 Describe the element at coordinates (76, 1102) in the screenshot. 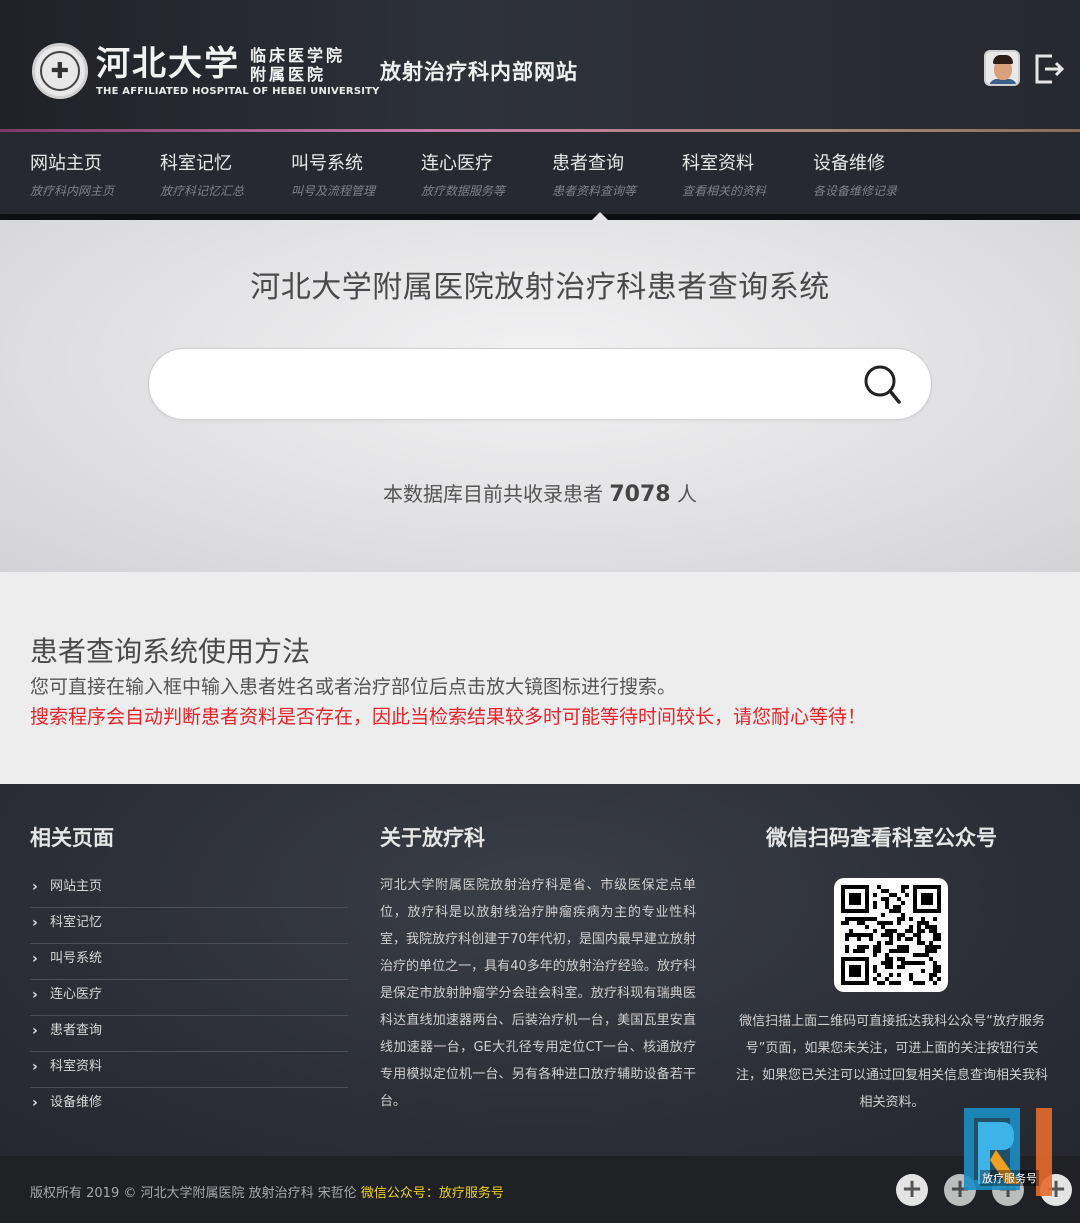

I see `footer-link-label: 设备维修` at that location.